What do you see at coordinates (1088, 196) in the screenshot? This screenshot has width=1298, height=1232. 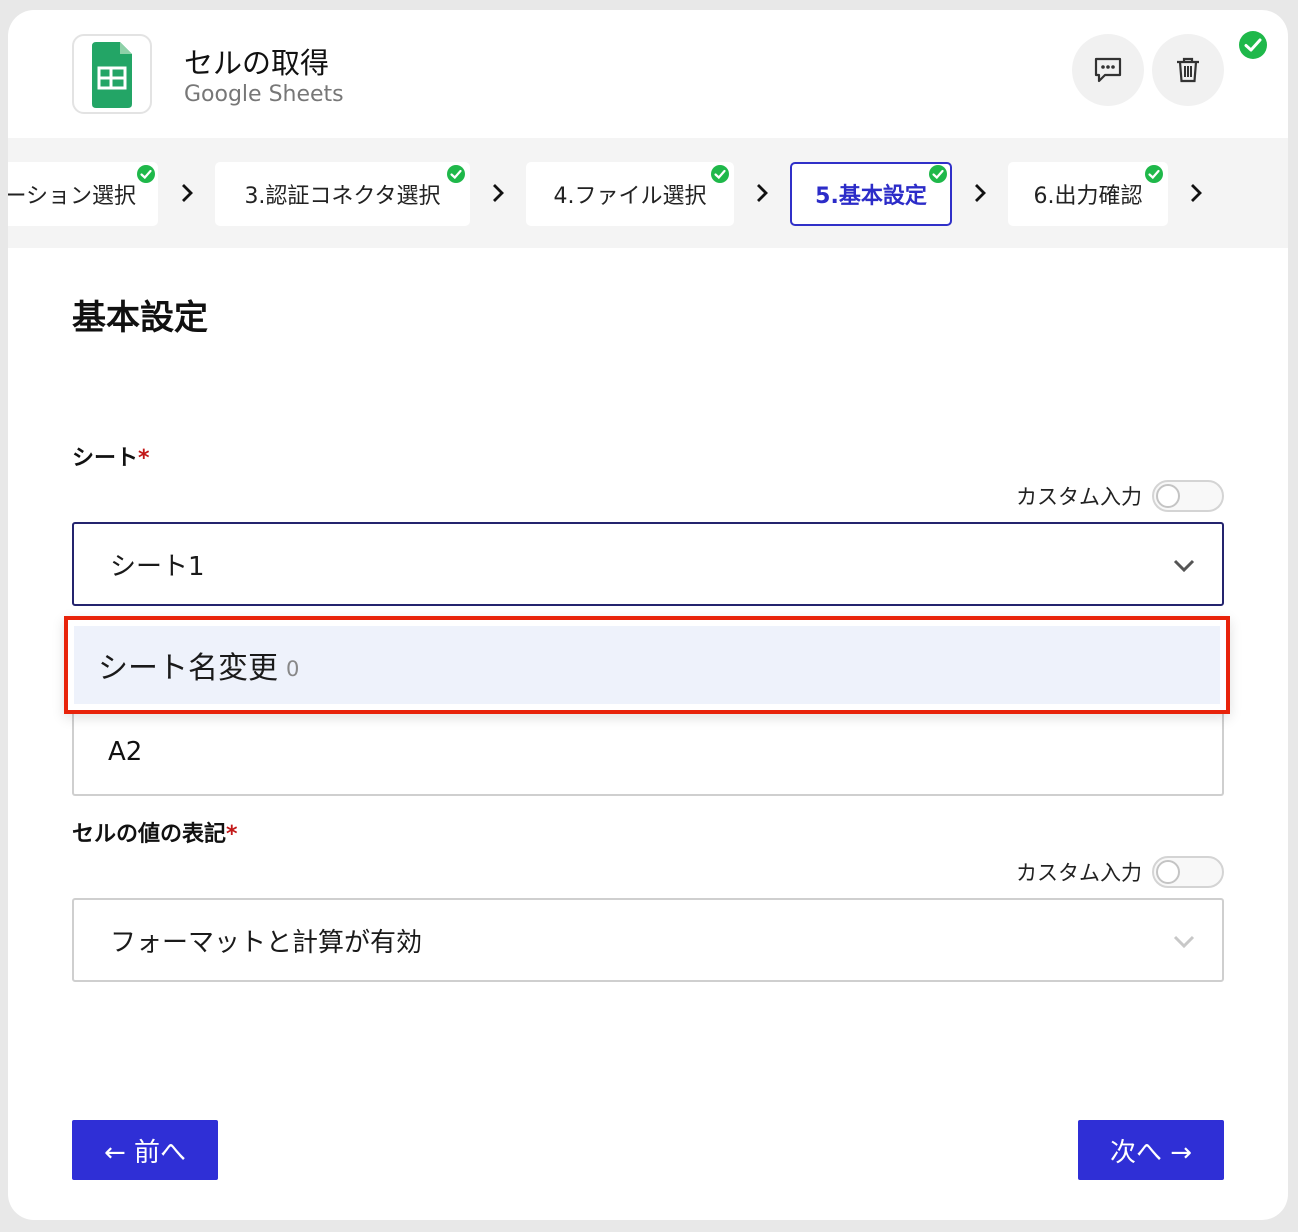 I see `step-label: 6.出力確認` at bounding box center [1088, 196].